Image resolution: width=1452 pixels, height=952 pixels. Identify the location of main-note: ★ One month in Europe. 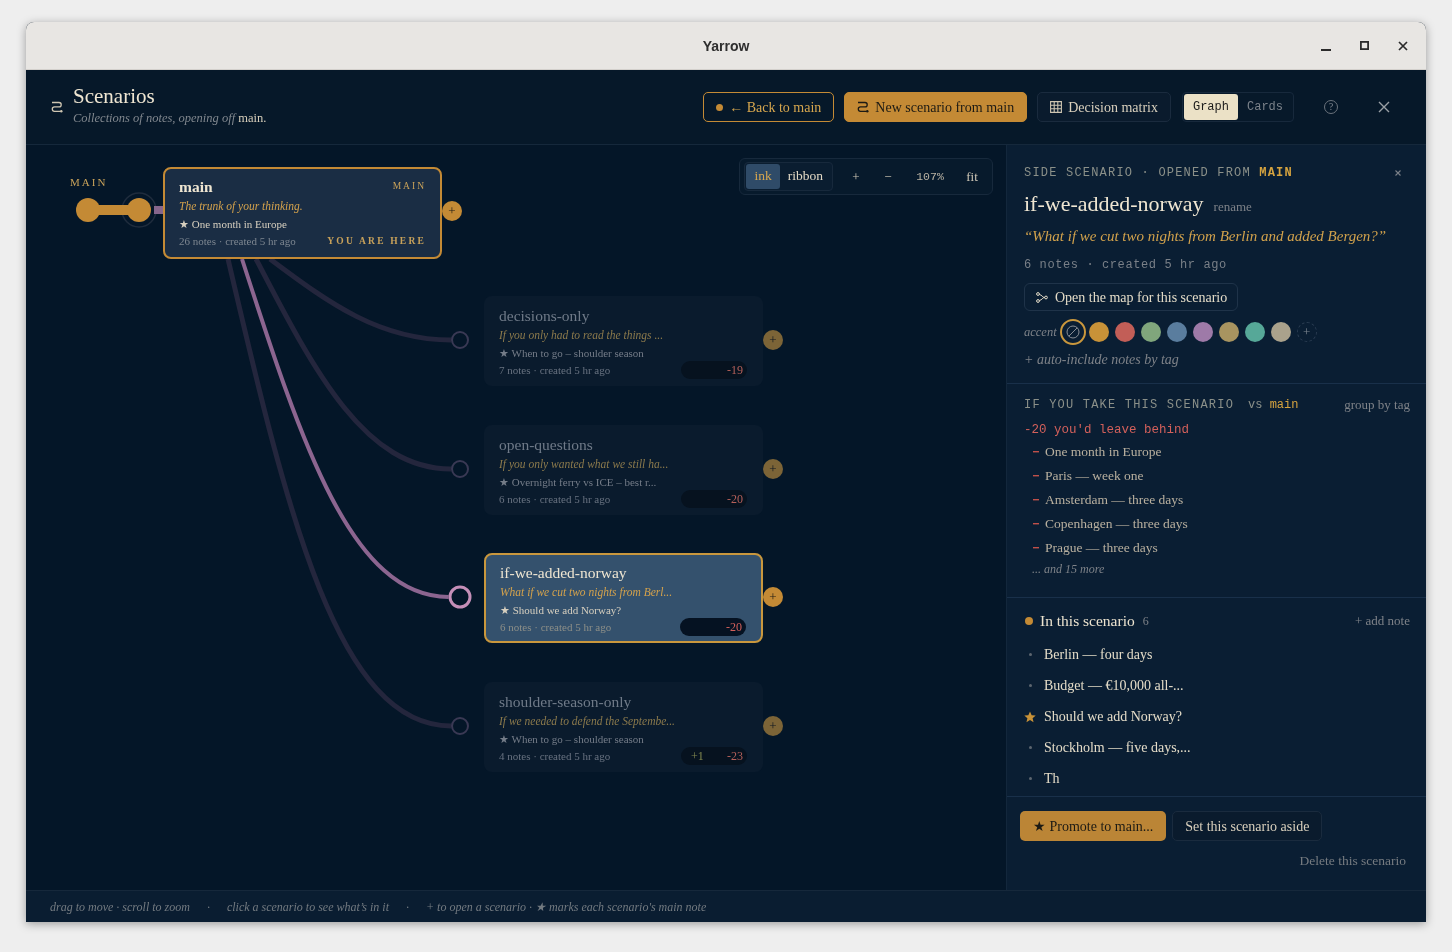
(233, 224).